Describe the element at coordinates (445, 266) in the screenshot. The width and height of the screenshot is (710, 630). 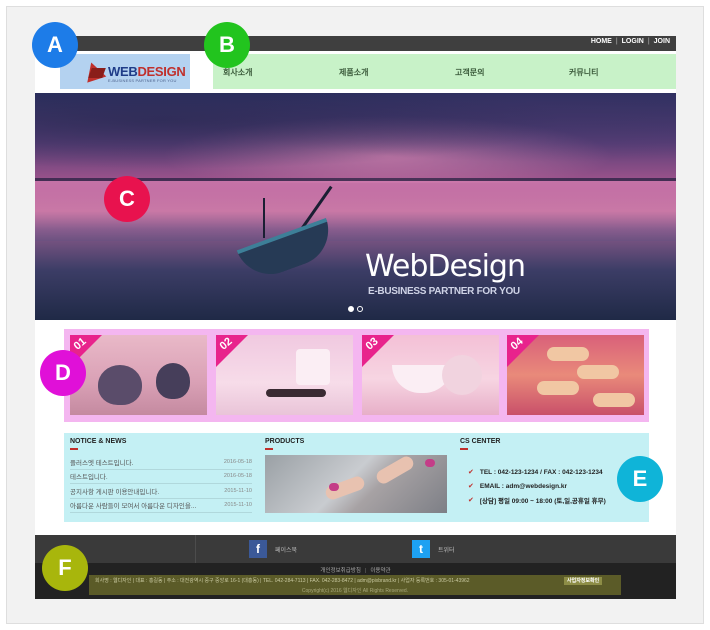
I see `hero-title: WebDesign` at that location.